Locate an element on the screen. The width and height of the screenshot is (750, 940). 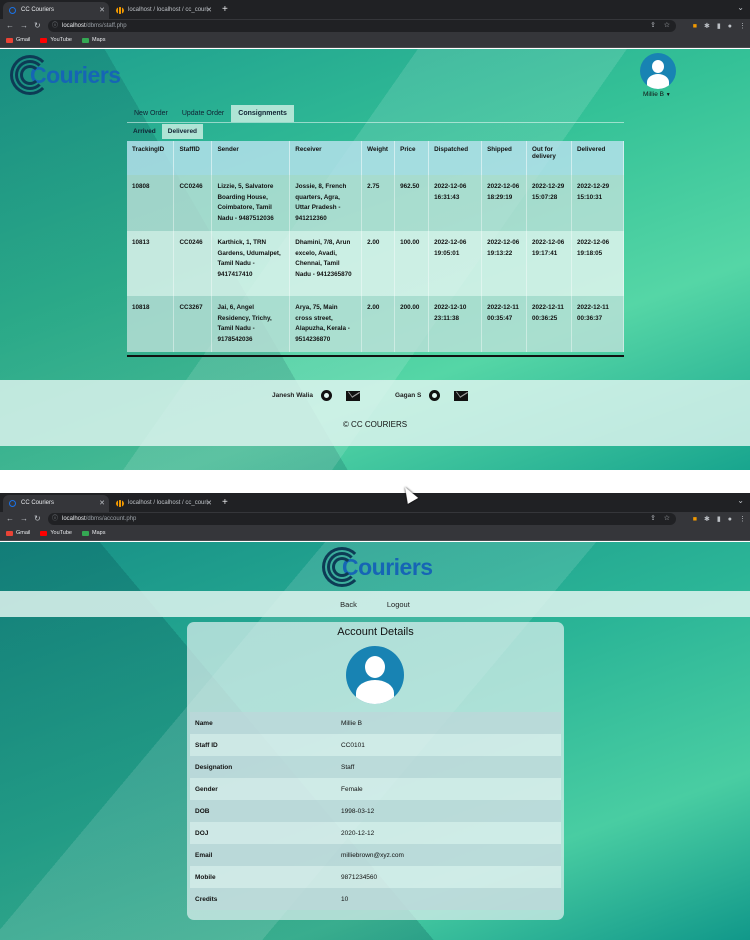
detail-value: Millie B is located at coordinates (448, 723).